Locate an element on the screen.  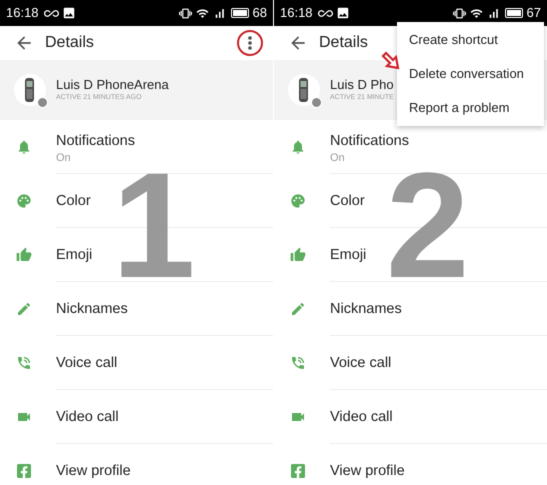
battery-level: 67 is located at coordinates (533, 13).